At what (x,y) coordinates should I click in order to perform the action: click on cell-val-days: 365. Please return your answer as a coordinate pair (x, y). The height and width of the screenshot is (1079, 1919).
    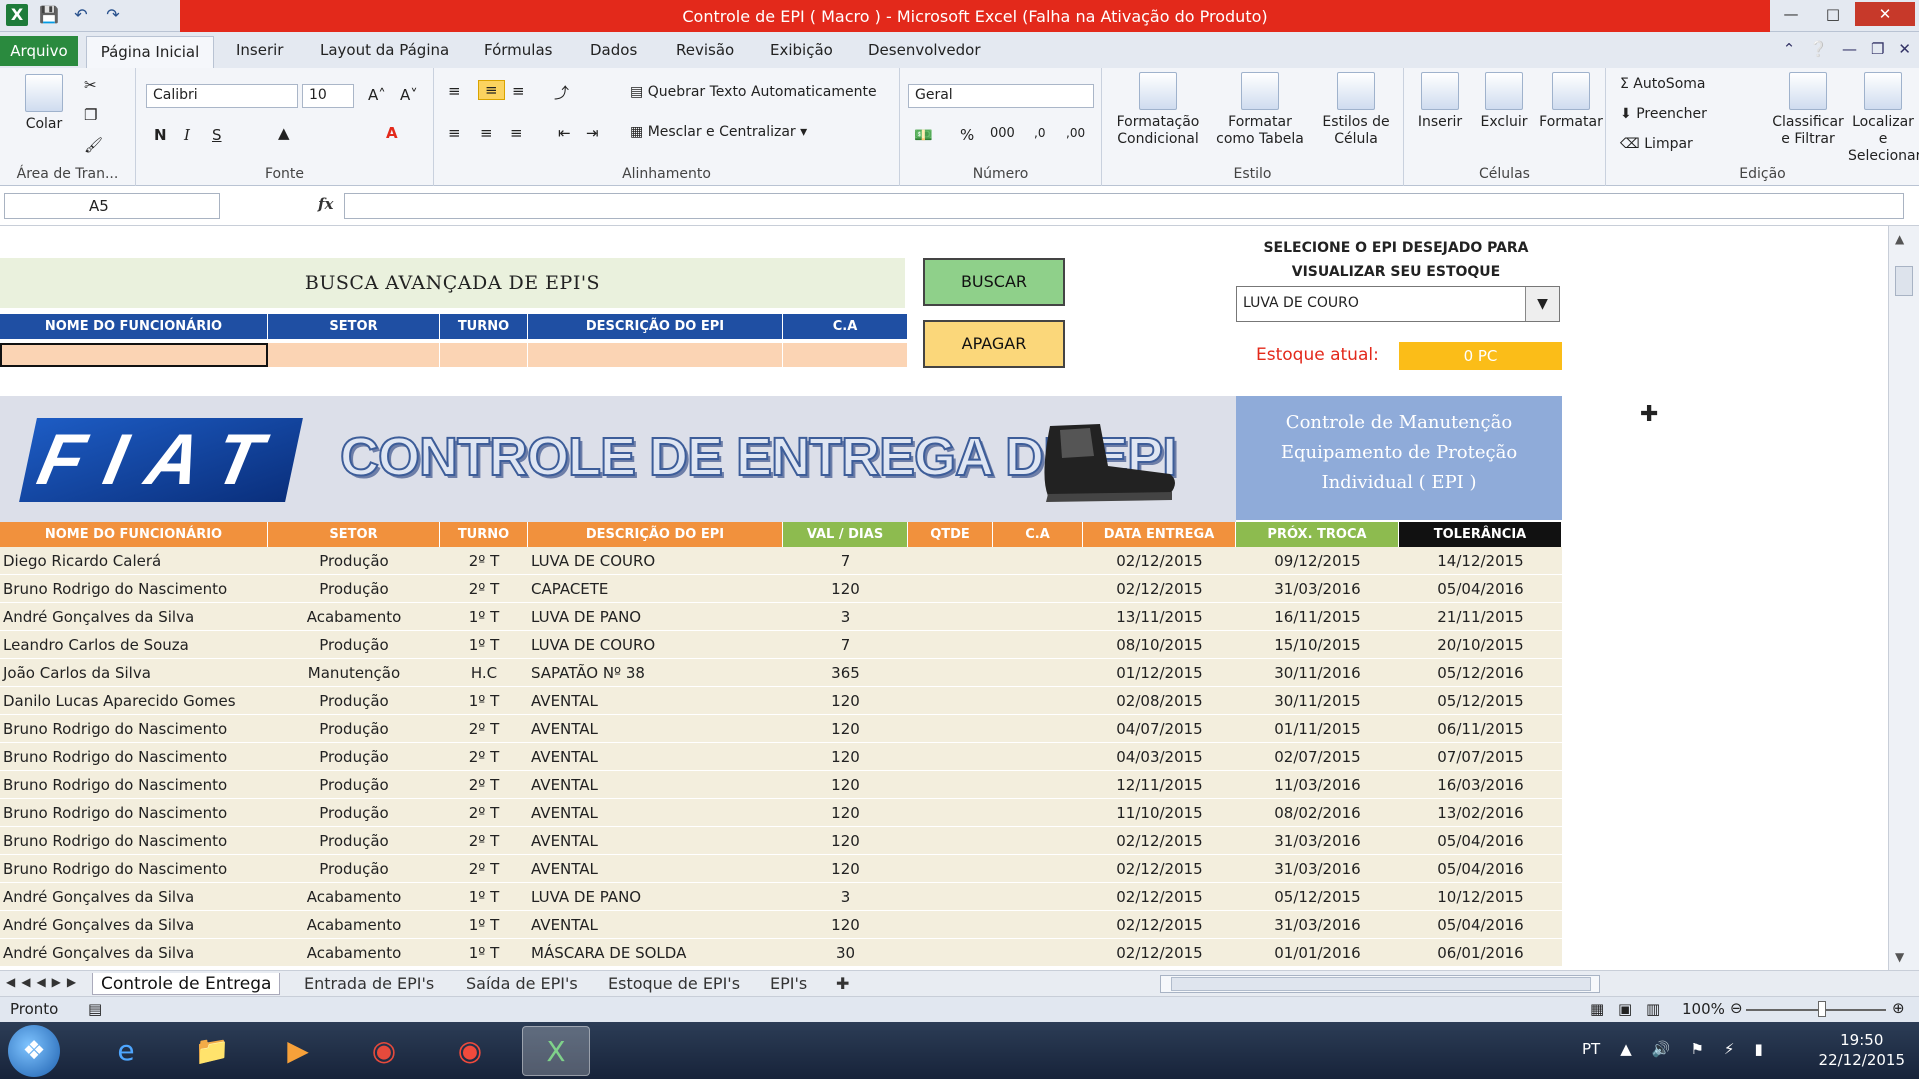
    Looking at the image, I should click on (845, 673).